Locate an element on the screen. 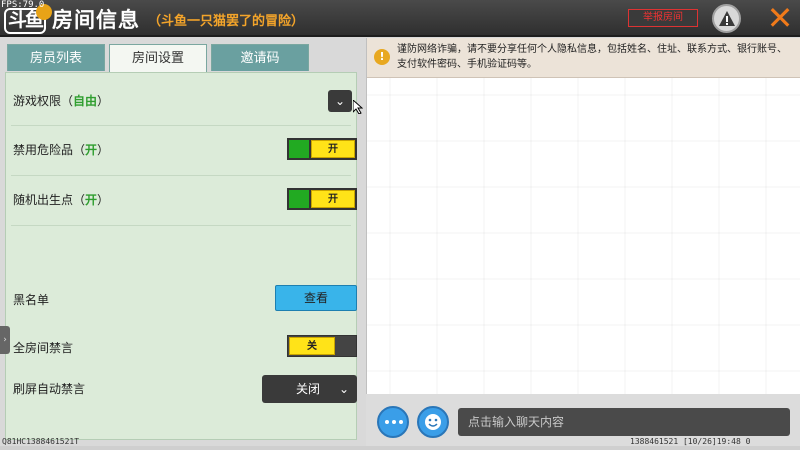 This screenshot has width=800, height=450. game-permission-label: 游戏权限（自由） is located at coordinates (61, 101).